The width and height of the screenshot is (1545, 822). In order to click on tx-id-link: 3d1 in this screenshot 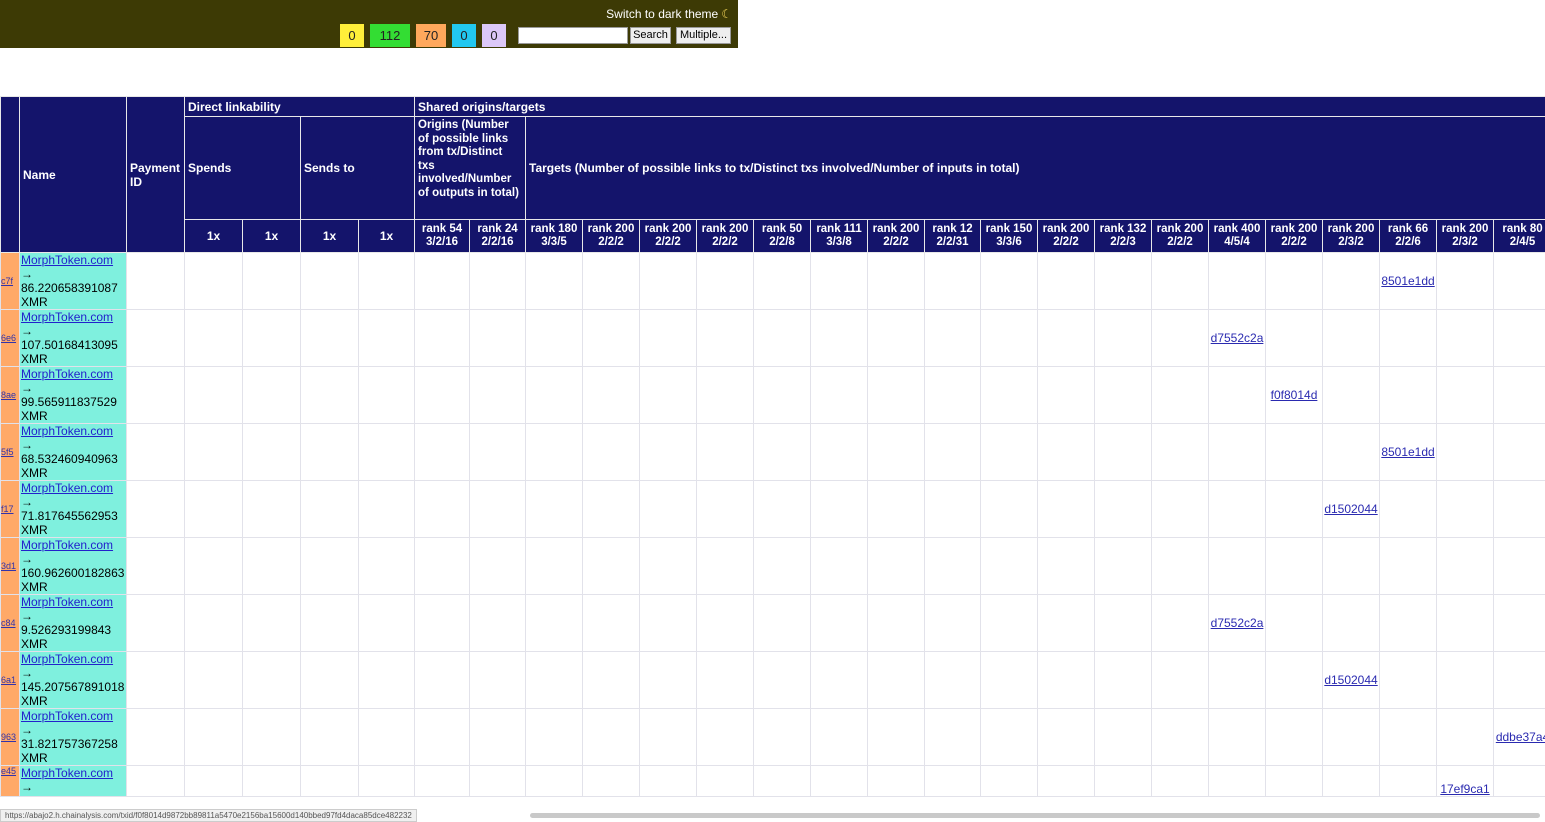, I will do `click(8, 566)`.